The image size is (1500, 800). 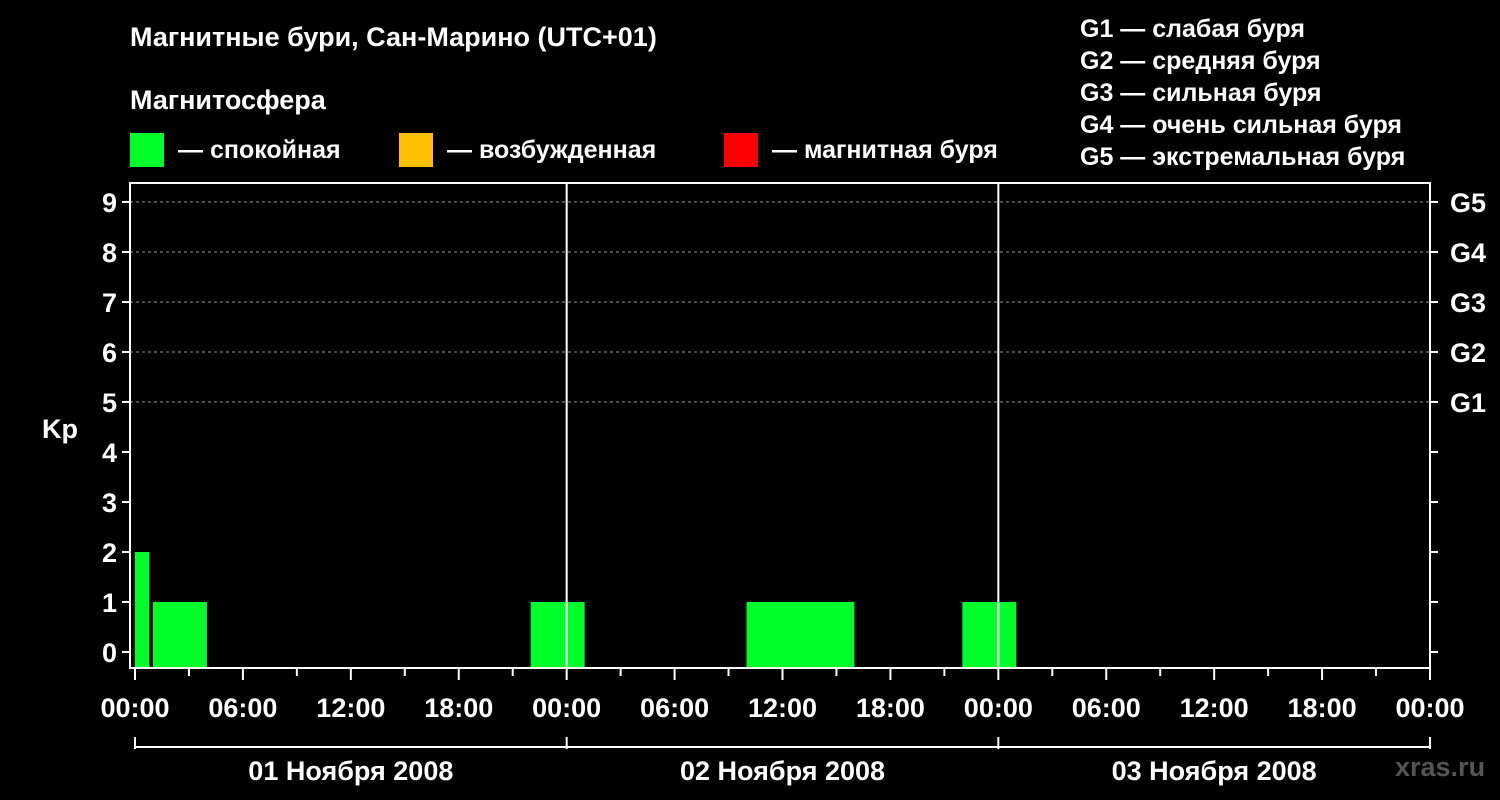 What do you see at coordinates (109, 403) in the screenshot?
I see `y-tick-label: 5` at bounding box center [109, 403].